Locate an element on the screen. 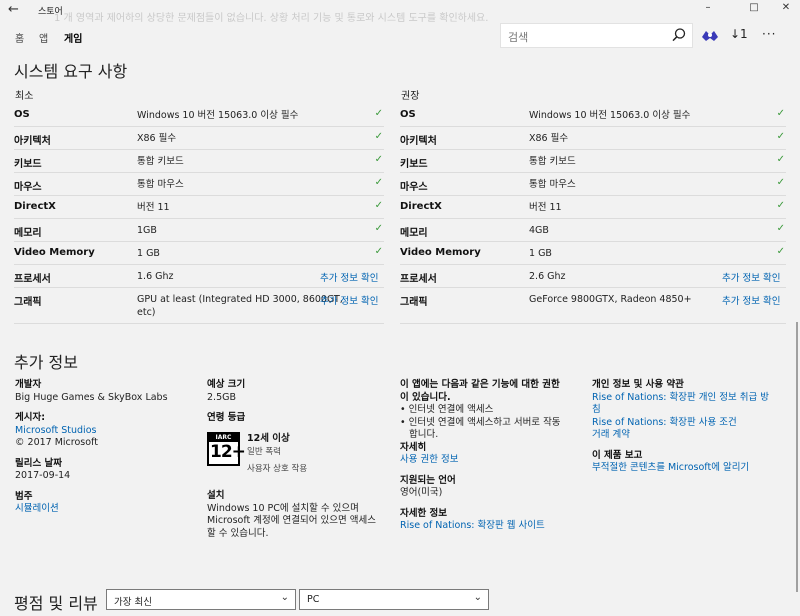 This screenshot has height=616, width=800. publisher-label: 게시자: is located at coordinates (30, 417).